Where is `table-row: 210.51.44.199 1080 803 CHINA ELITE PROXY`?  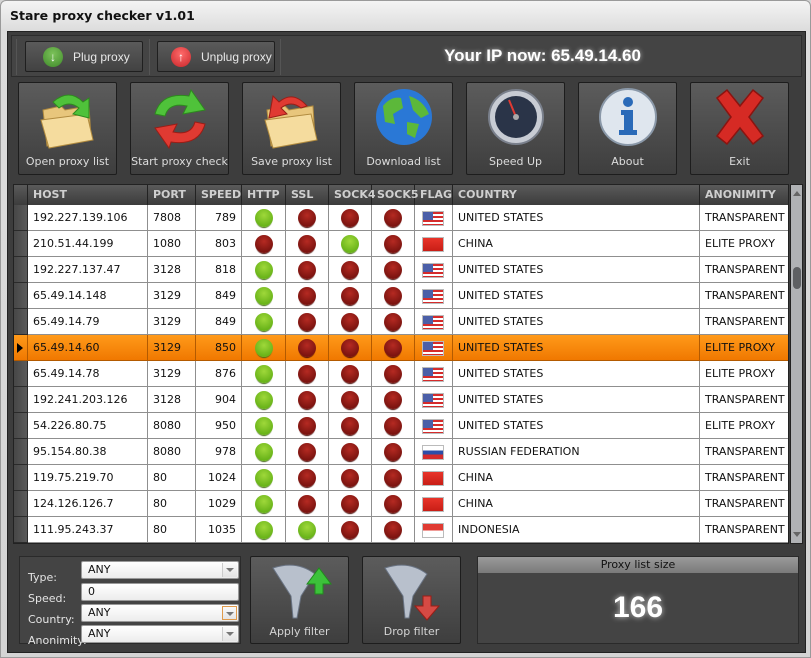 table-row: 210.51.44.199 1080 803 CHINA ELITE PROXY is located at coordinates (401, 244).